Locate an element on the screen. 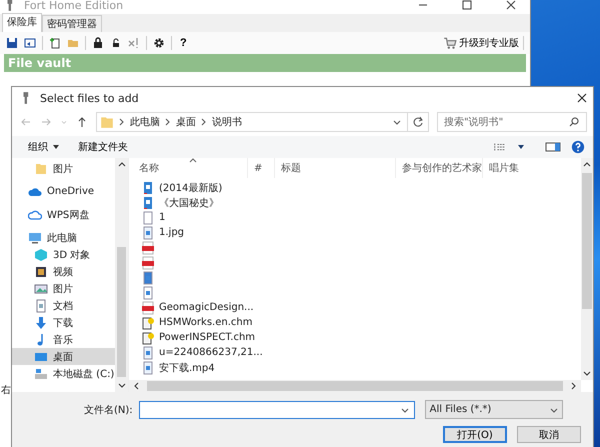  video-icon is located at coordinates (41, 271).